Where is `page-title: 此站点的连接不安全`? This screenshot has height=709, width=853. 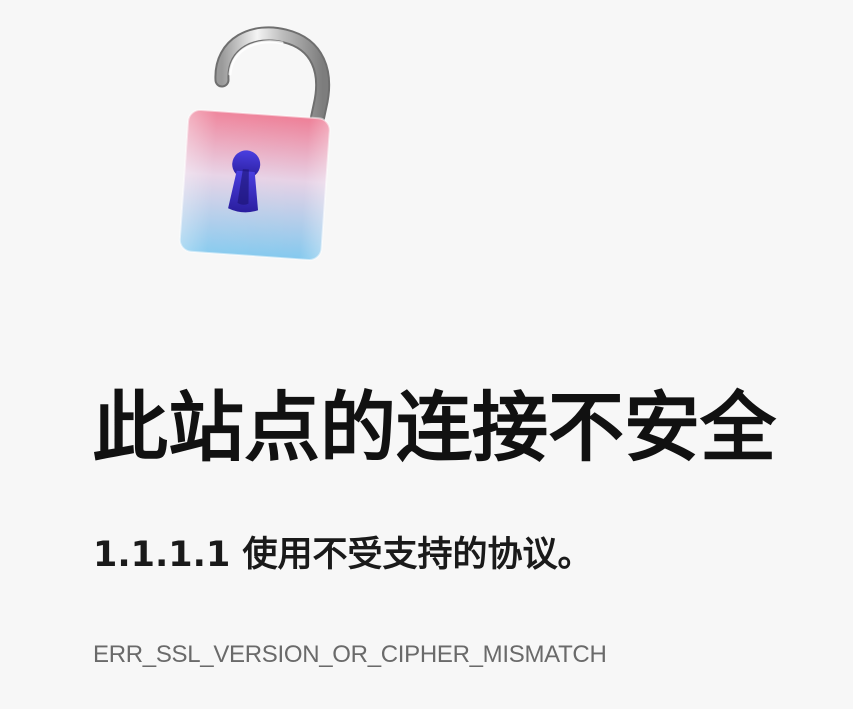
page-title: 此站点的连接不安全 is located at coordinates (434, 427).